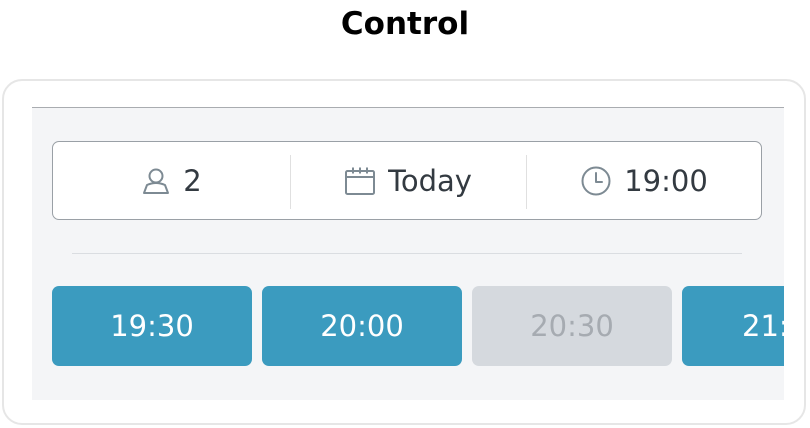  Describe the element at coordinates (596, 181) in the screenshot. I see `clock-icon` at that location.